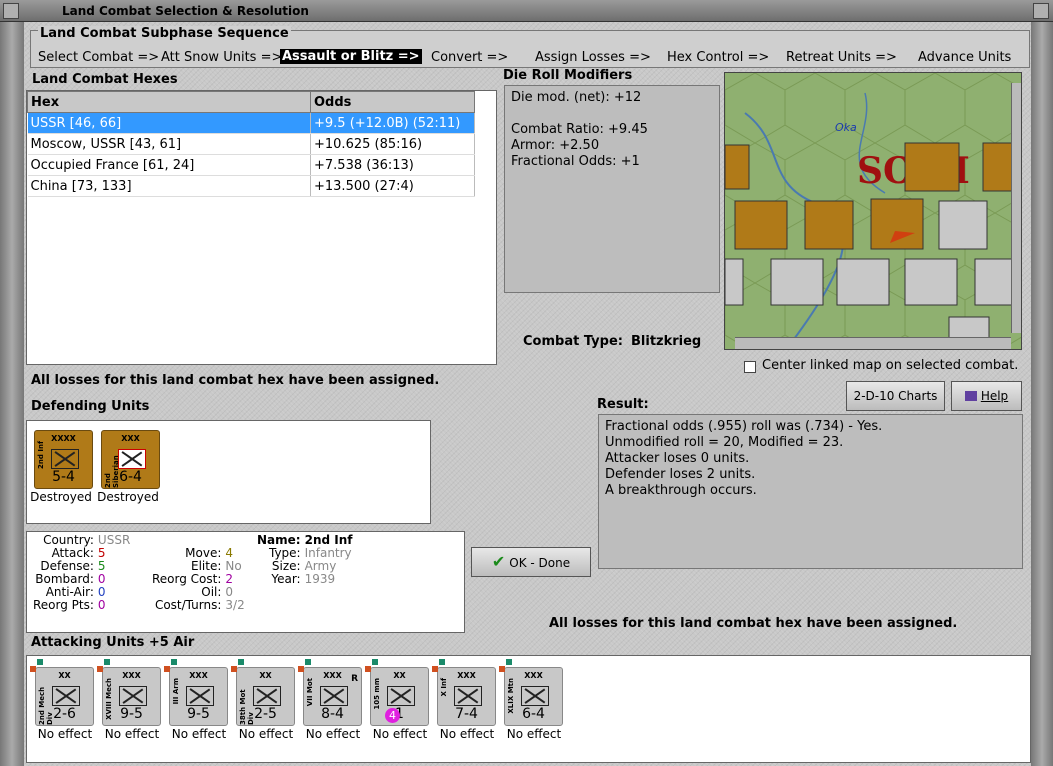 The height and width of the screenshot is (766, 1053). What do you see at coordinates (286, 579) in the screenshot?
I see `year-label: Year:` at bounding box center [286, 579].